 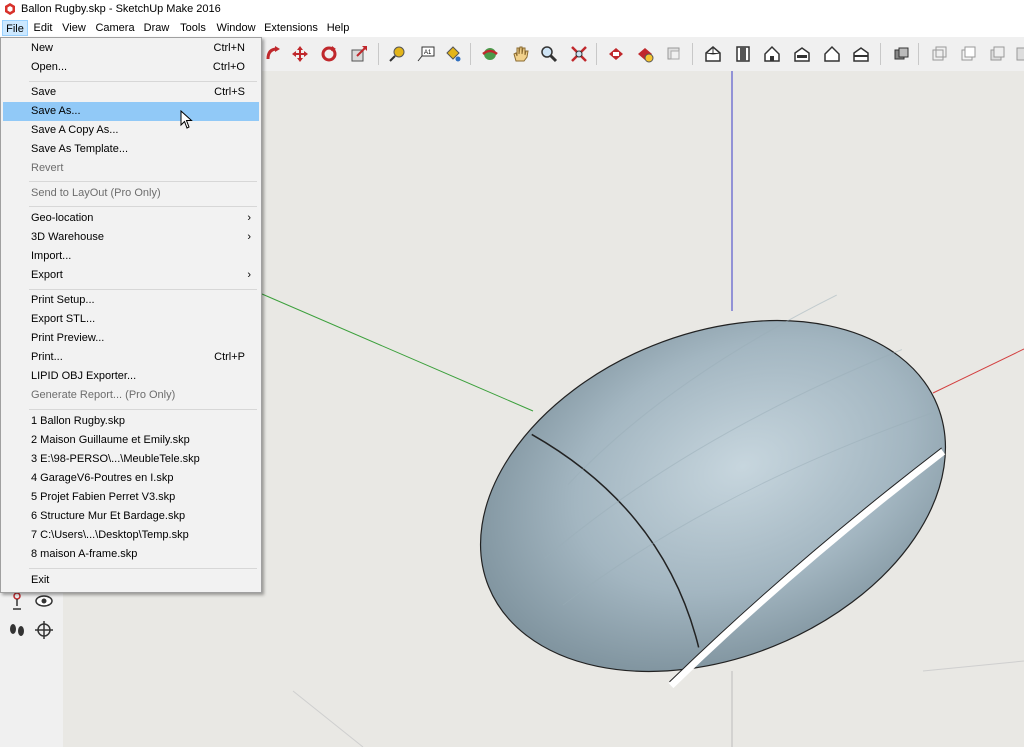 What do you see at coordinates (274, 54) in the screenshot?
I see `follow-me-icon` at bounding box center [274, 54].